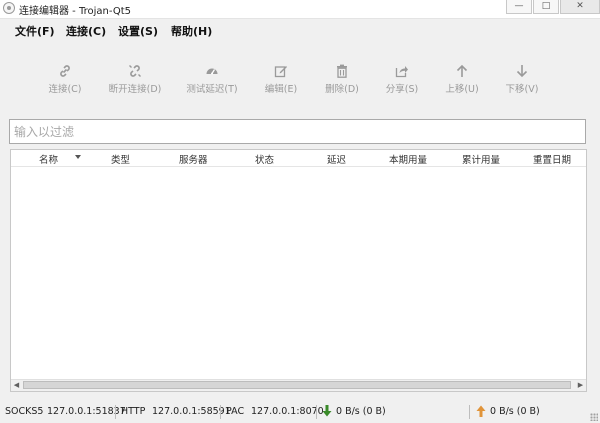 The width and height of the screenshot is (600, 423). Describe the element at coordinates (75, 11) in the screenshot. I see `window-title: 连接编辑器 - Trojan-Qt5` at that location.